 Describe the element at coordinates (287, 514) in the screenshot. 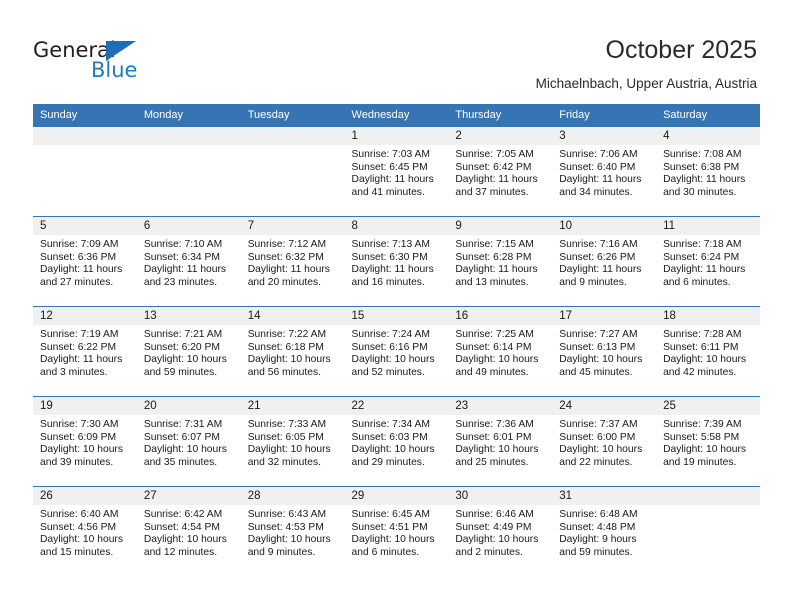

I see `sunrise-text: Sunrise: 6:43 AM` at that location.